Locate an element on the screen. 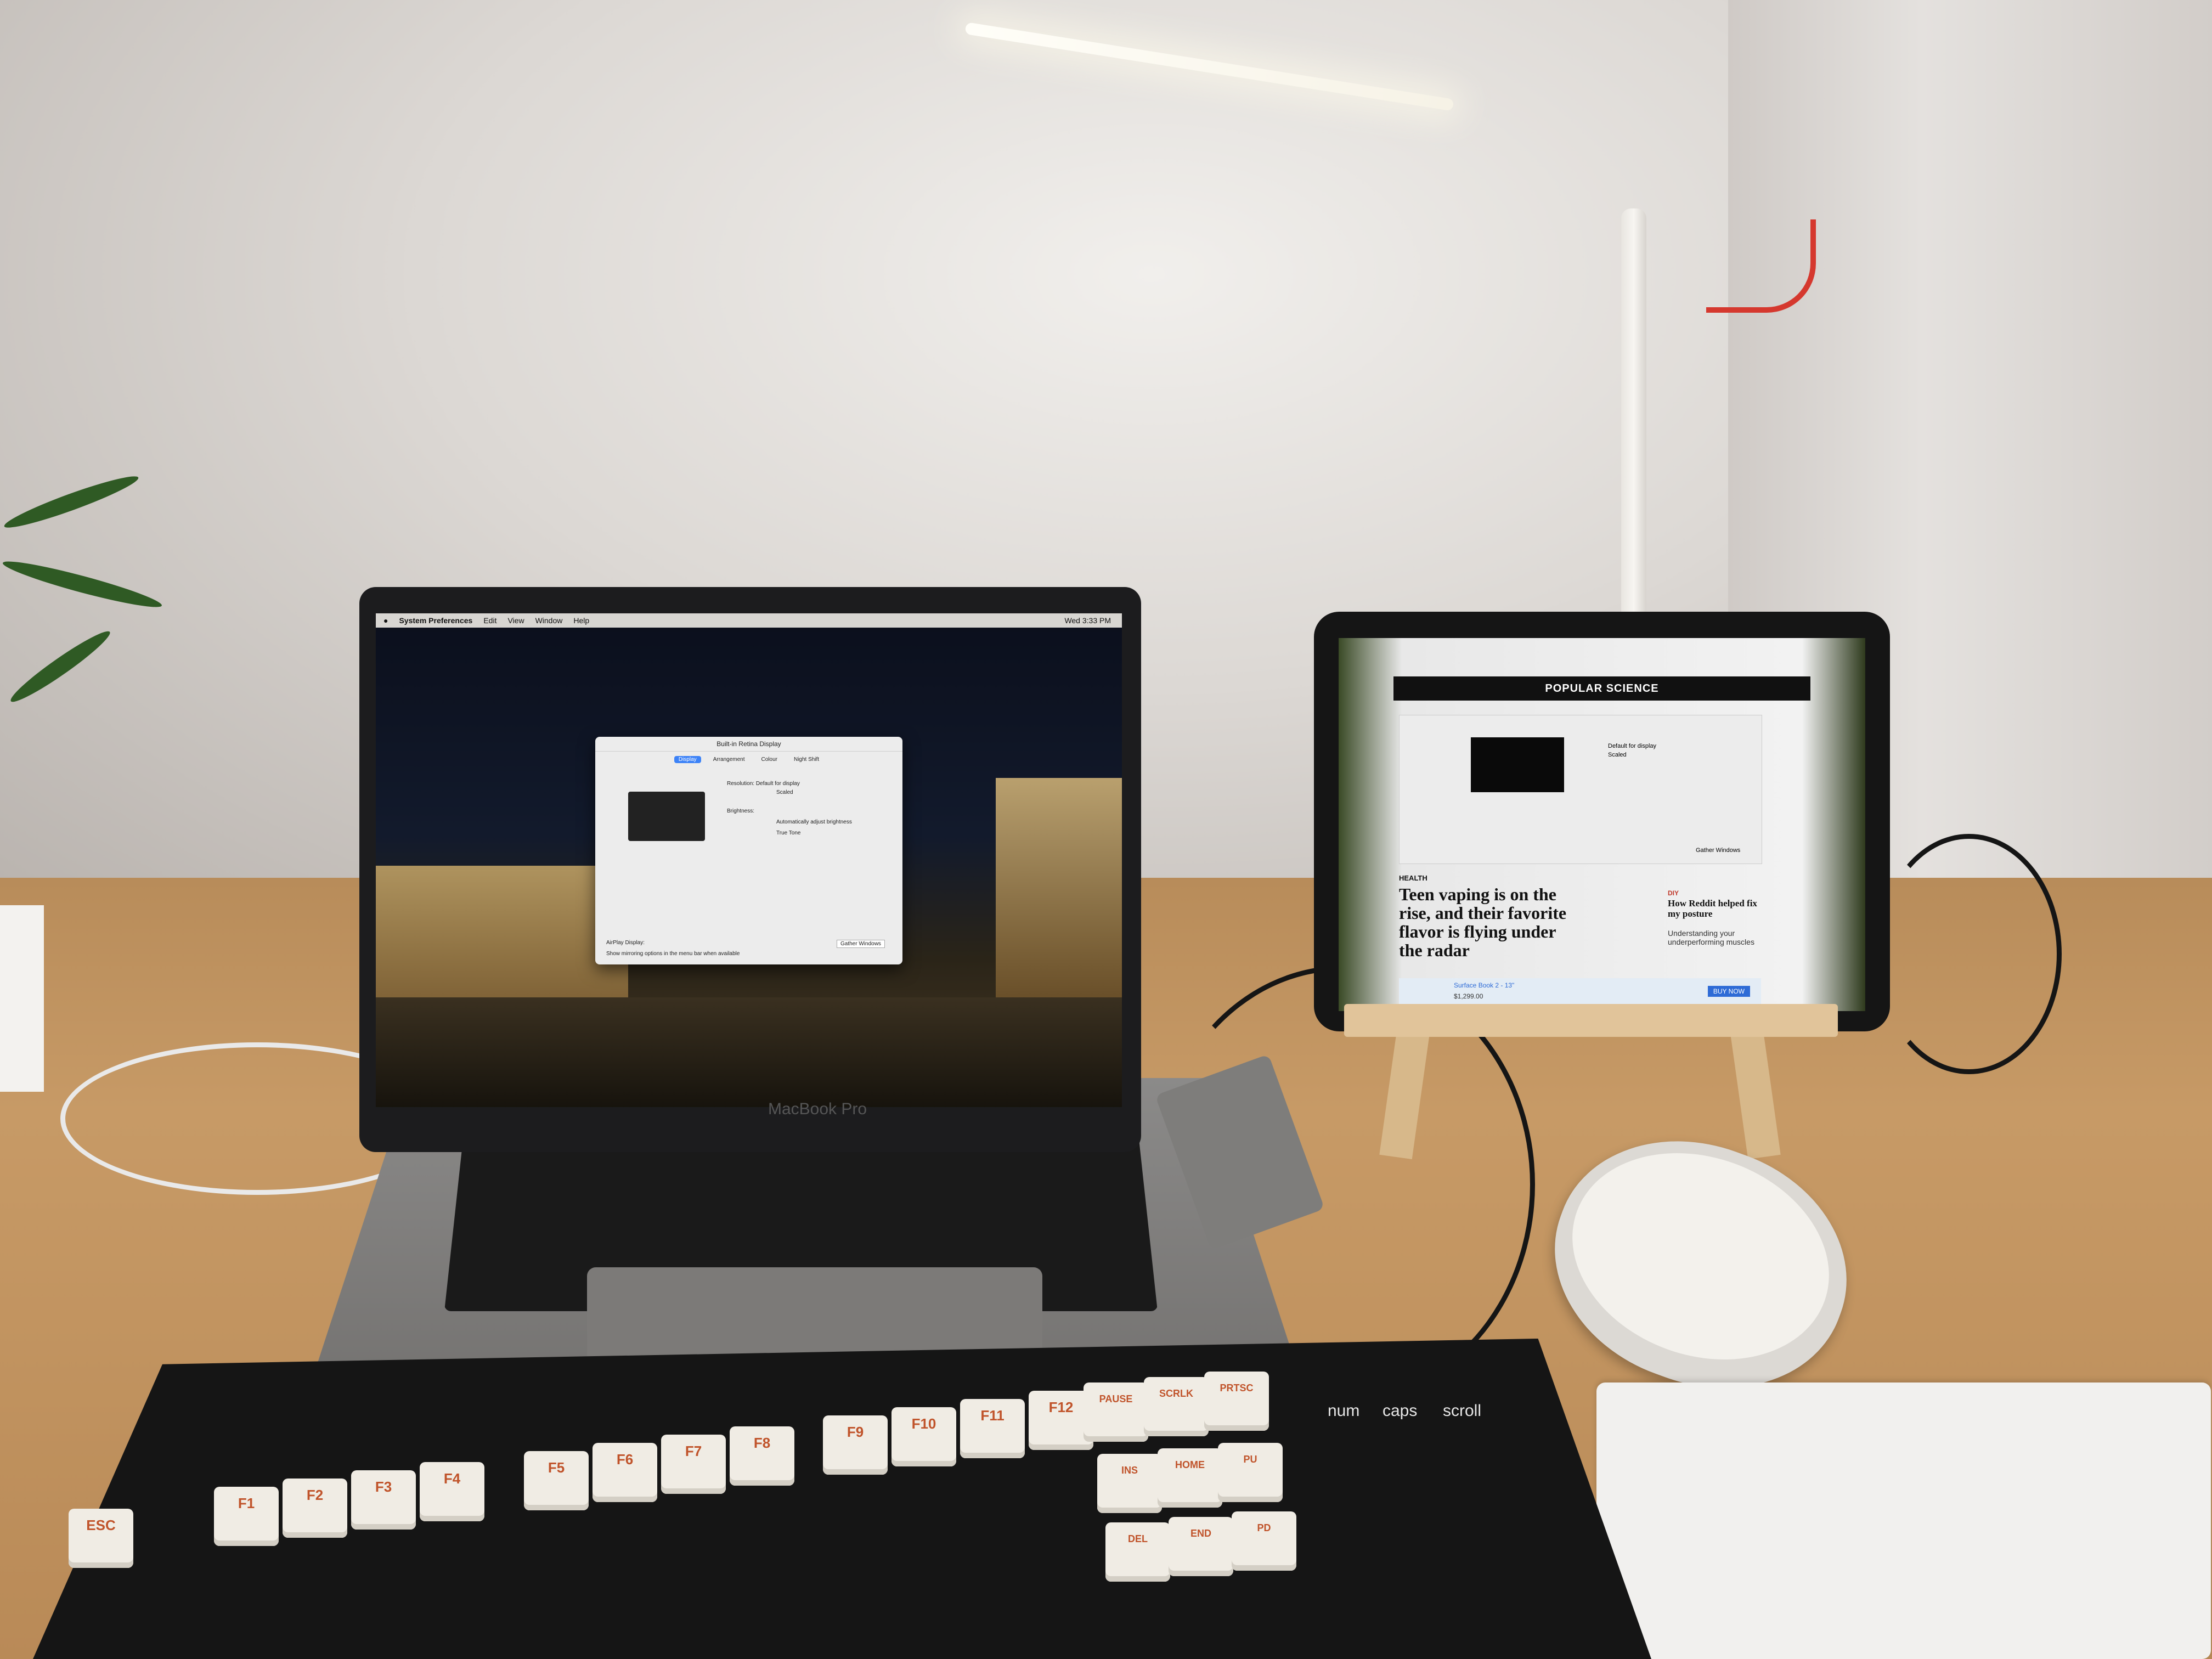 Image resolution: width=2212 pixels, height=1659 pixels. menu-item-edit: Edit is located at coordinates (490, 620).